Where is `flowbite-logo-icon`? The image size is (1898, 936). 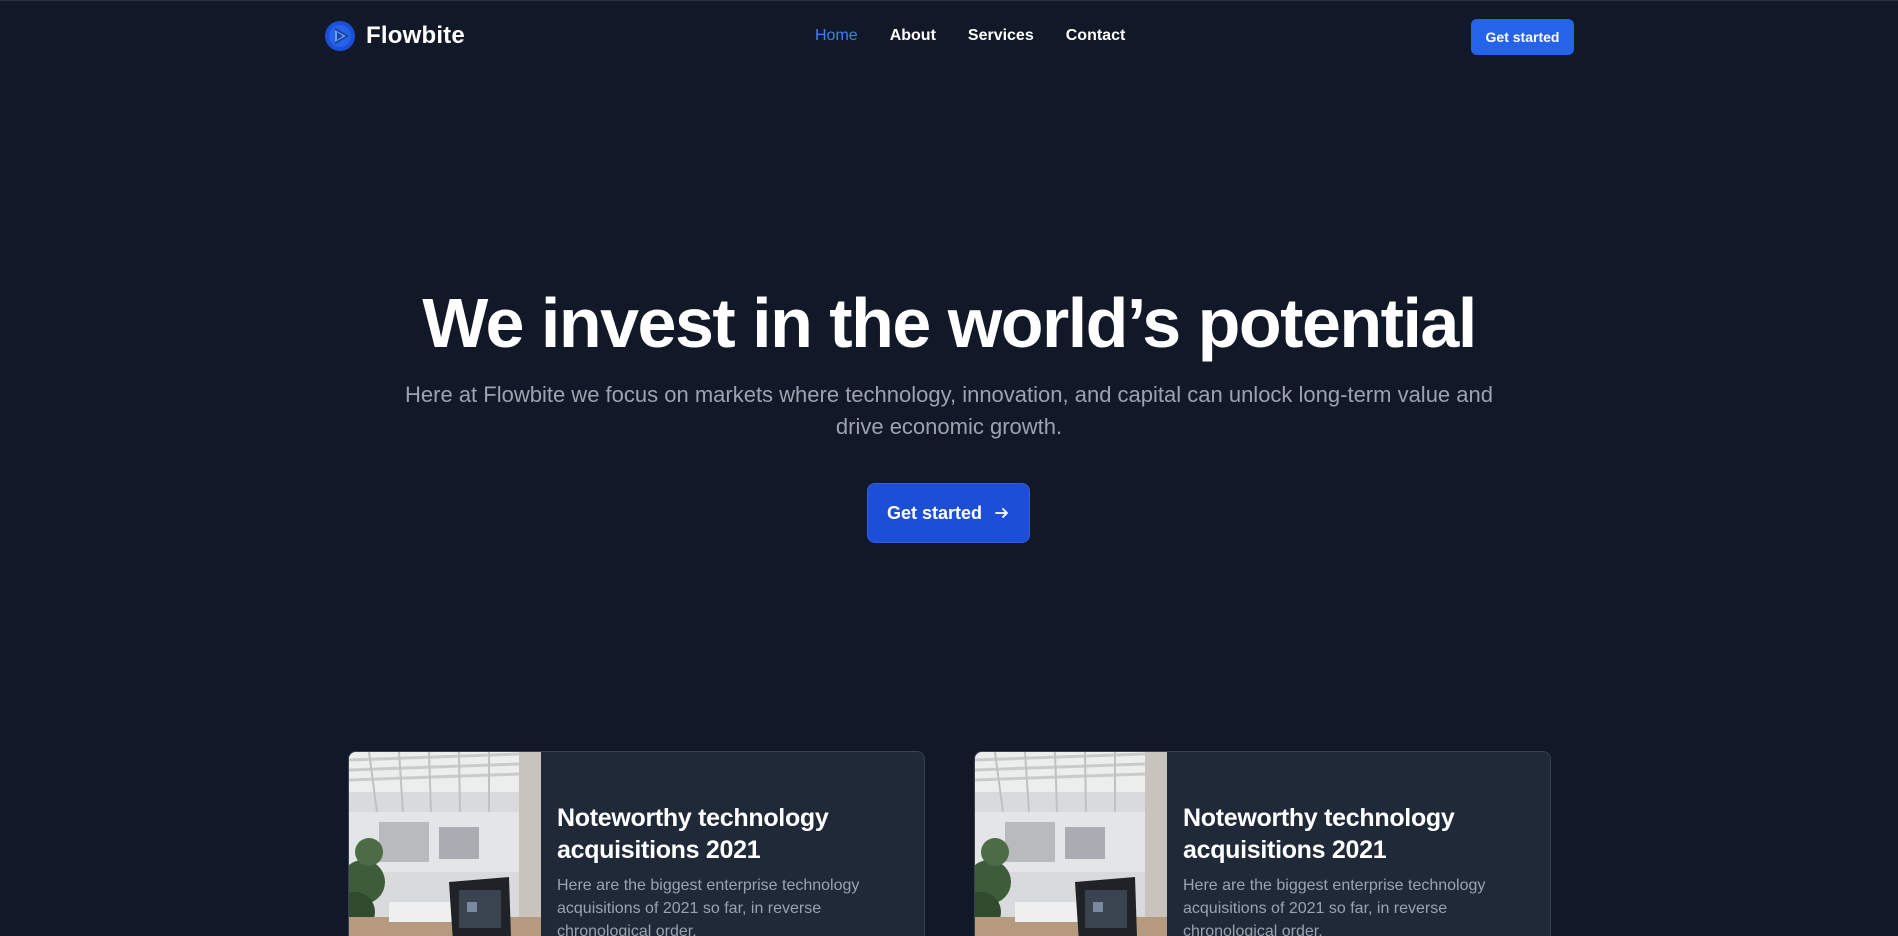
flowbite-logo-icon is located at coordinates (340, 36).